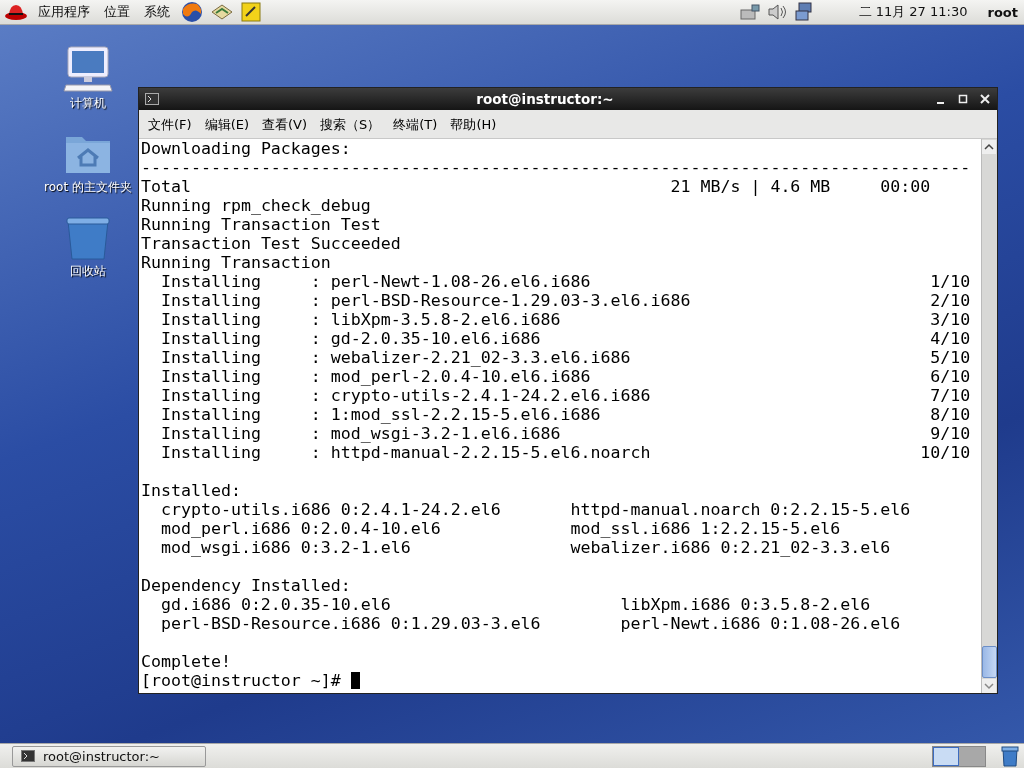  Describe the element at coordinates (950, 376) in the screenshot. I see `terminal-text: 6/10` at that location.